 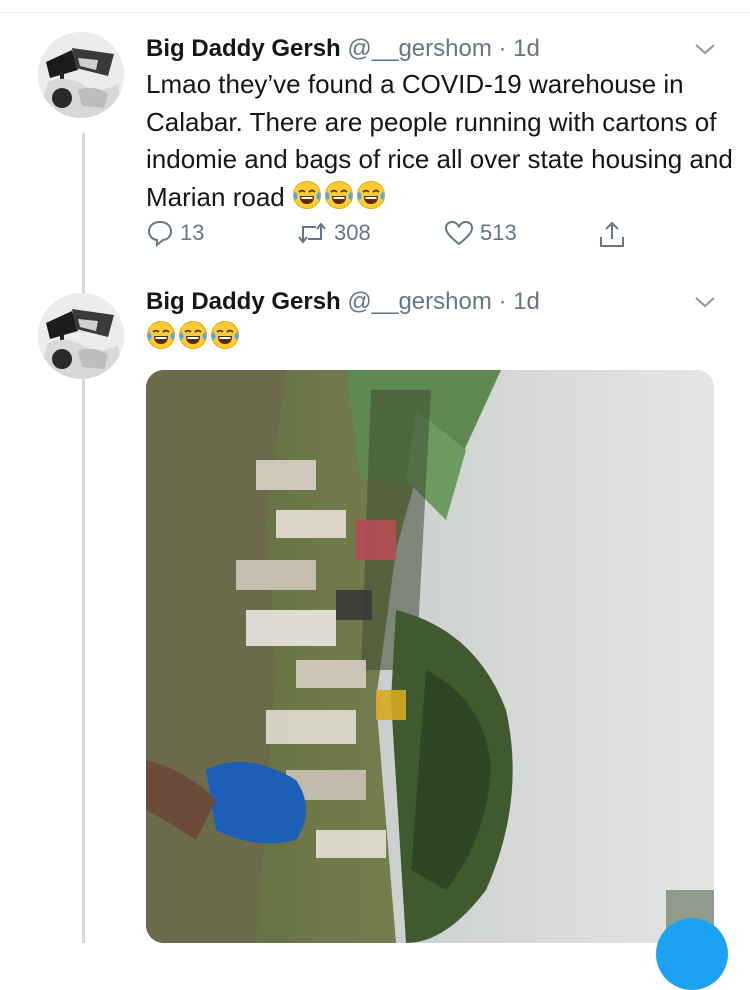 I want to click on tweet-emoji, so click(x=194, y=335).